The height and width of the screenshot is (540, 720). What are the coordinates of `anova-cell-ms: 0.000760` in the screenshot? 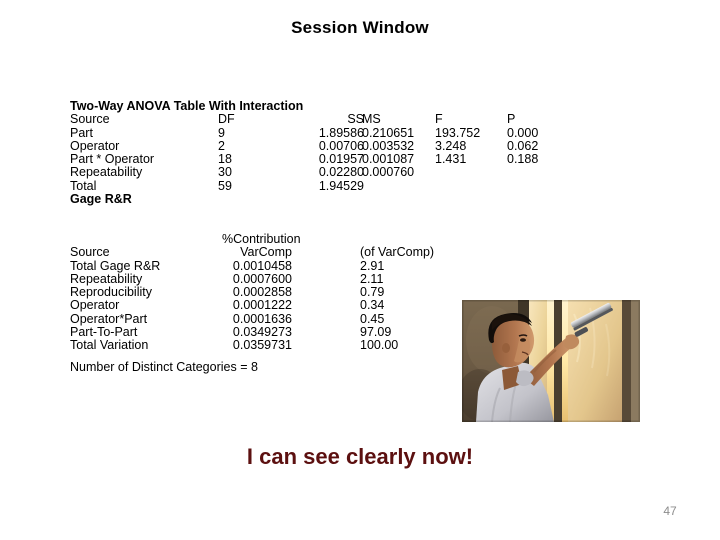 It's located at (388, 172).